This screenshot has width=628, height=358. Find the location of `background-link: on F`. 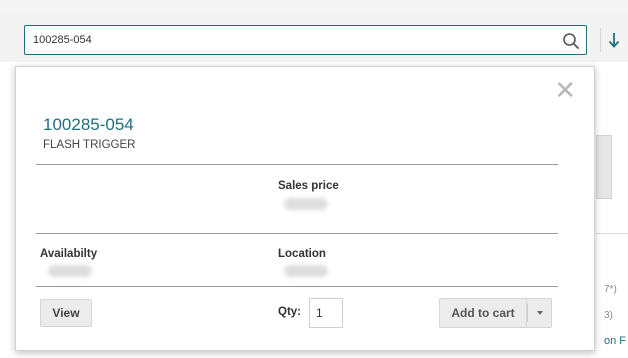

background-link: on F is located at coordinates (615, 341).